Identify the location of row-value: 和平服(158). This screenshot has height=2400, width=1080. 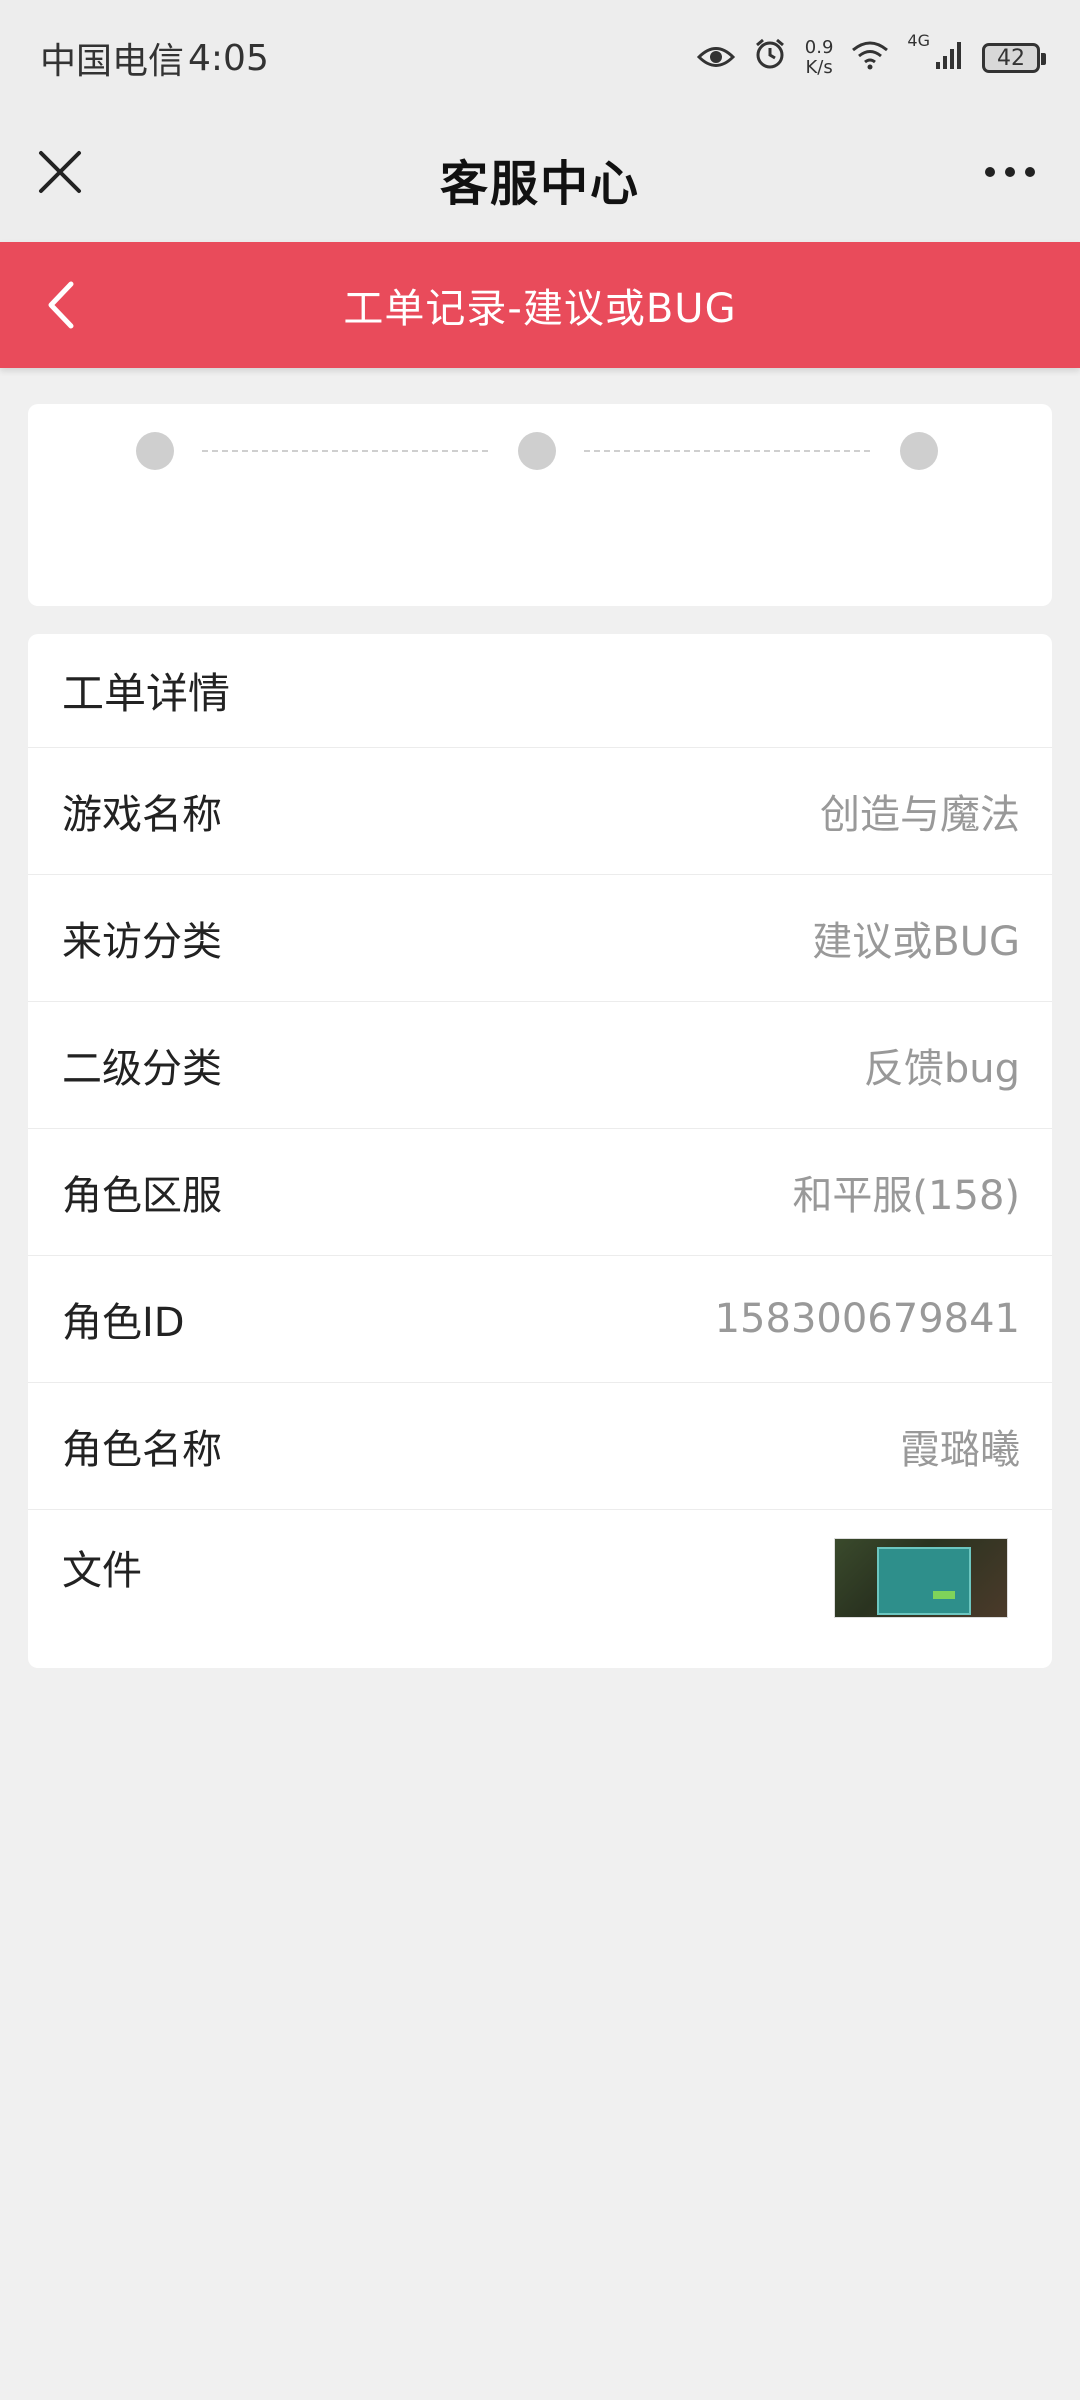
(906, 1196).